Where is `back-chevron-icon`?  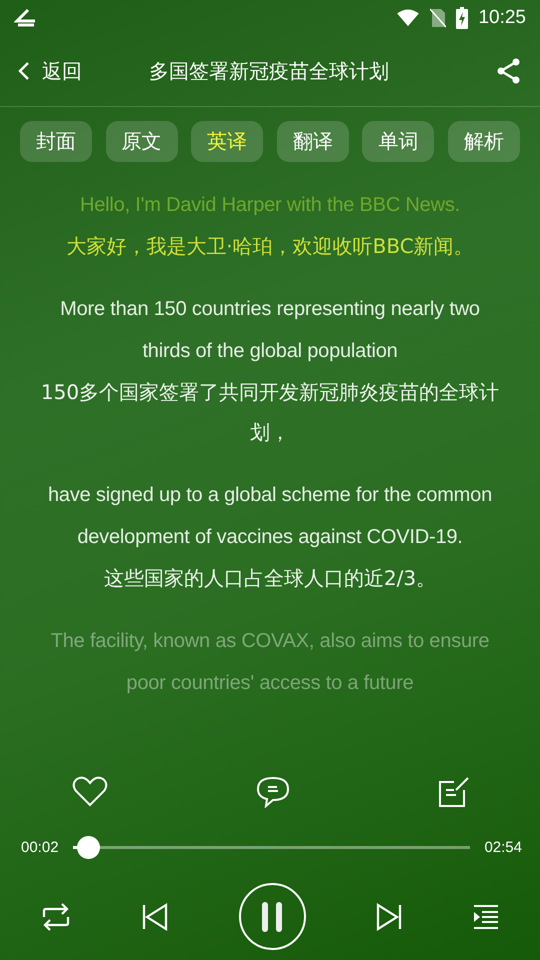 back-chevron-icon is located at coordinates (24, 71).